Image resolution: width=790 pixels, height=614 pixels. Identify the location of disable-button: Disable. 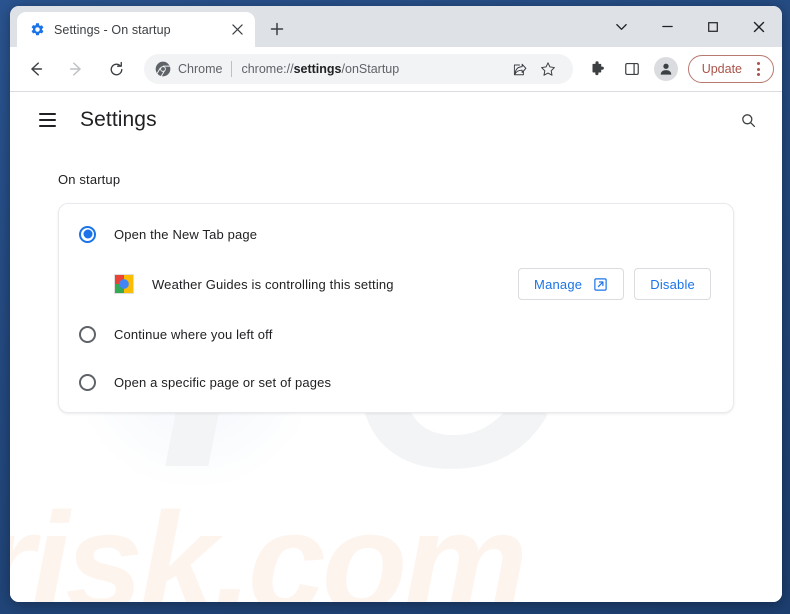
(672, 284).